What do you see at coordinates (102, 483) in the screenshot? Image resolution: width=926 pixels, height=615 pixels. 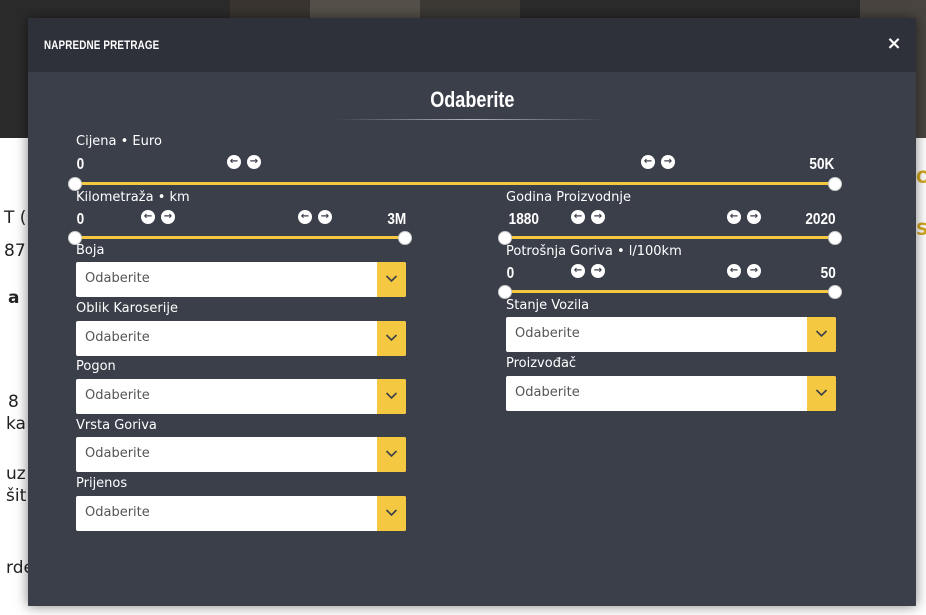 I see `transmission-label: Prijenos` at bounding box center [102, 483].